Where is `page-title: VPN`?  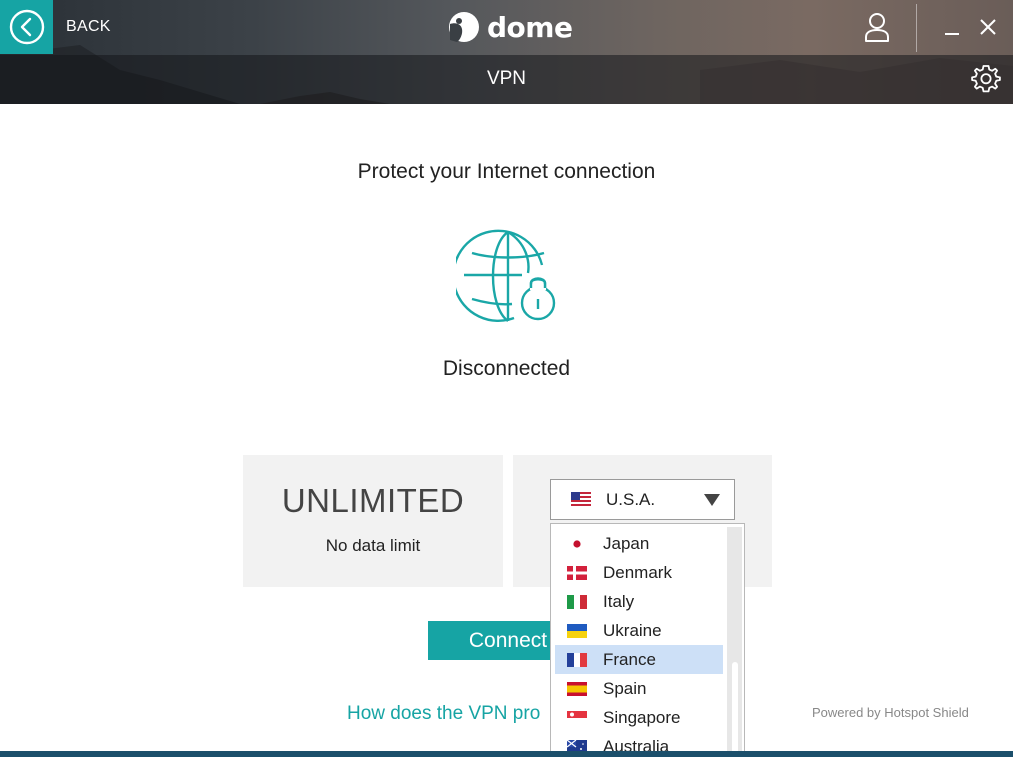 page-title: VPN is located at coordinates (506, 78).